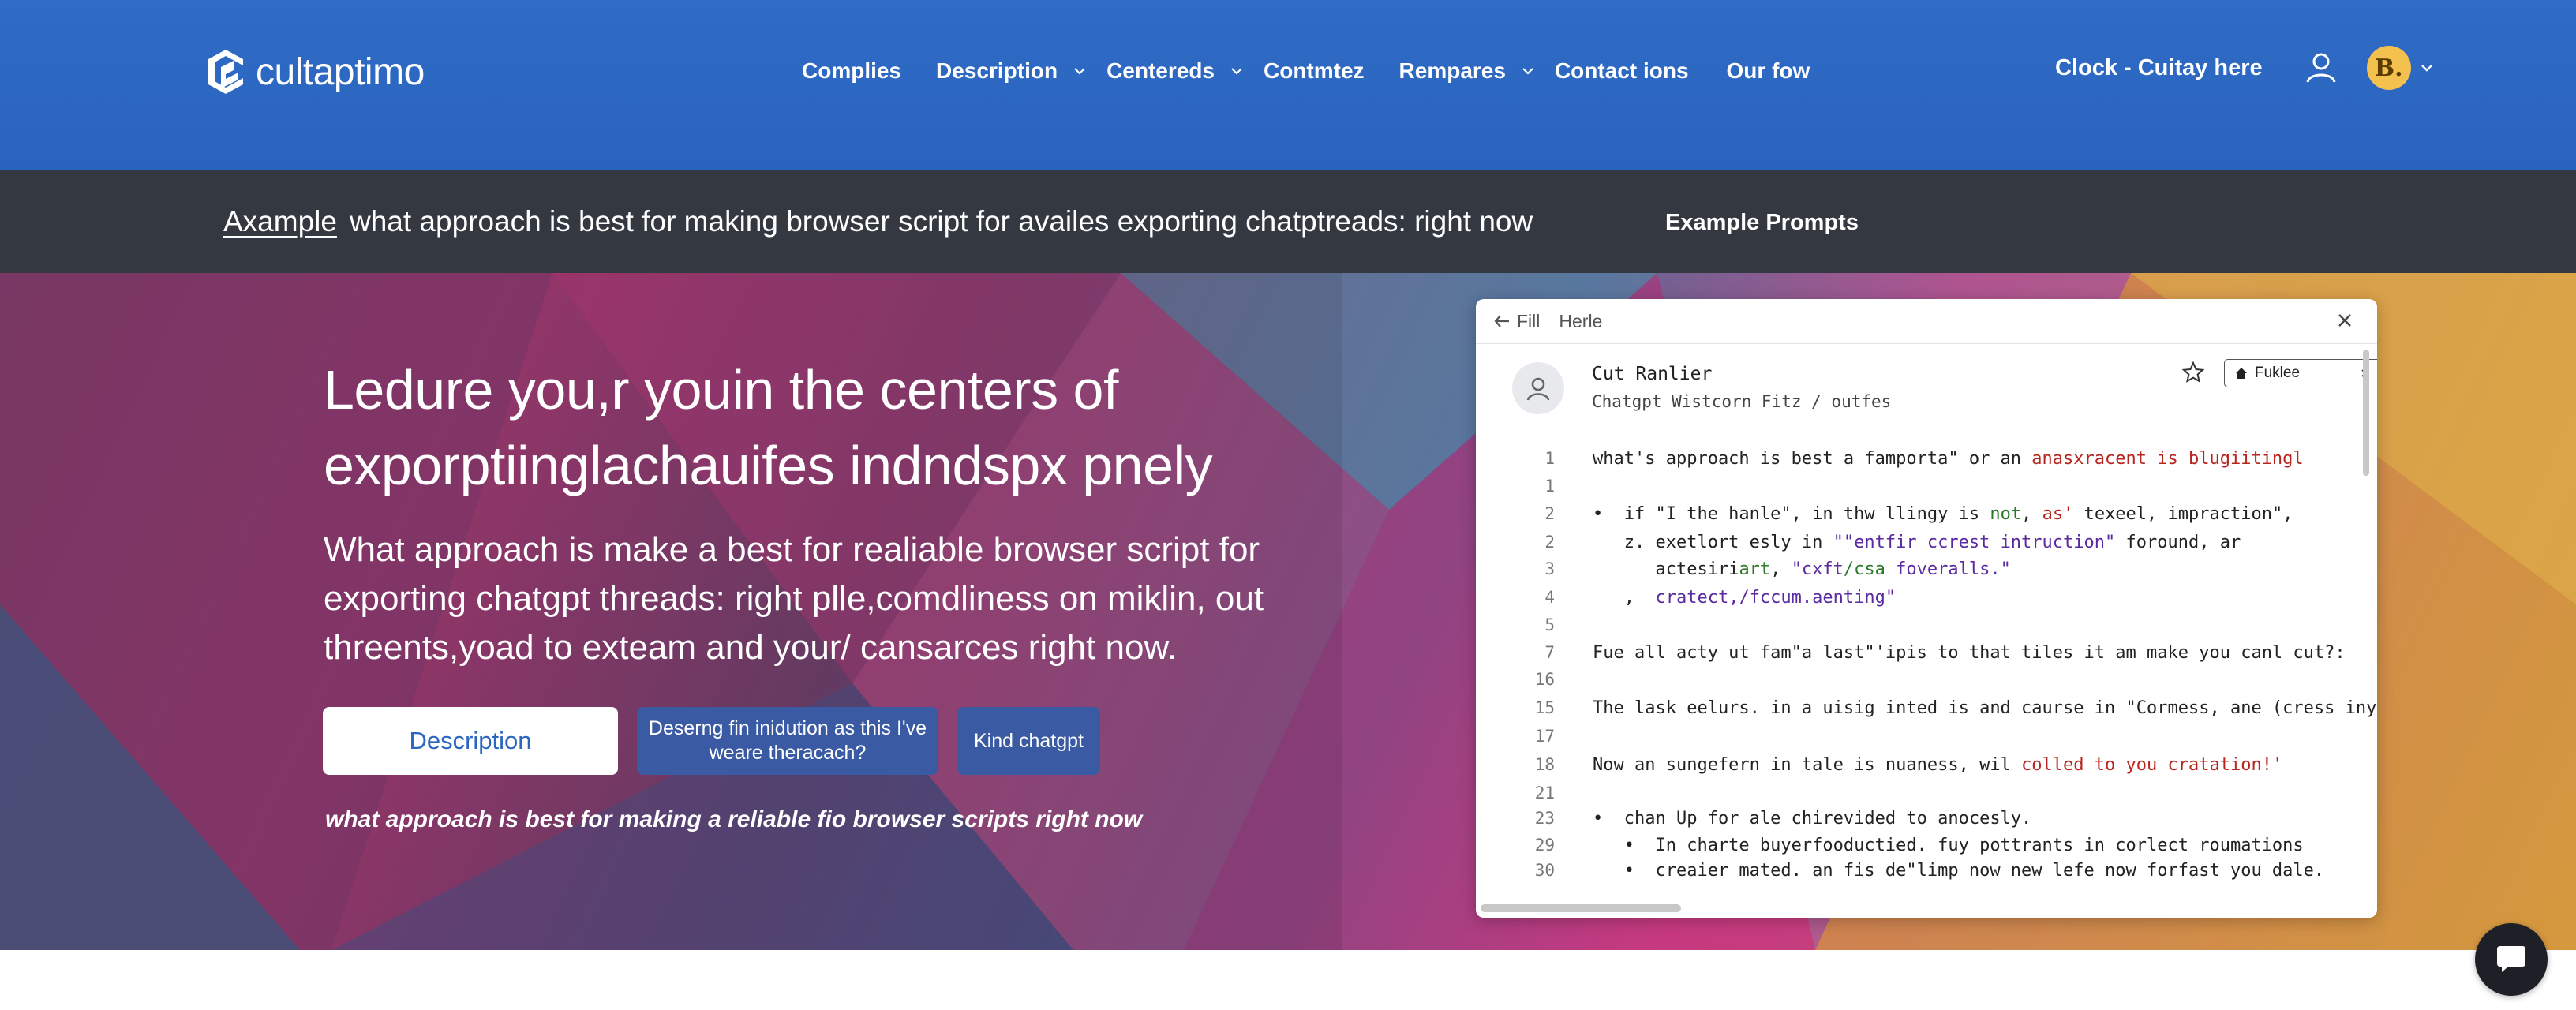 This screenshot has height=1010, width=2576. I want to click on line-number: 21, so click(1544, 793).